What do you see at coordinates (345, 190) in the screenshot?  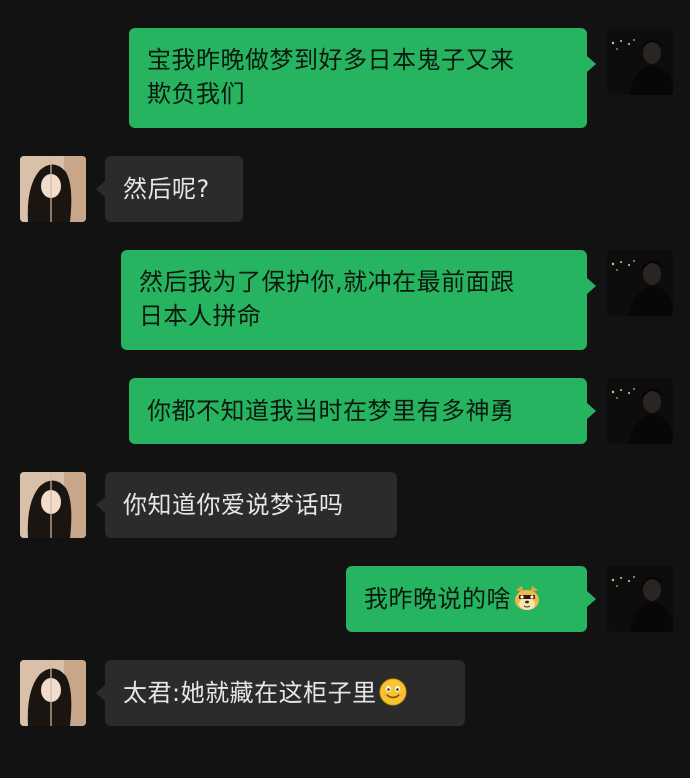 I see `message-row: 然后呢?` at bounding box center [345, 190].